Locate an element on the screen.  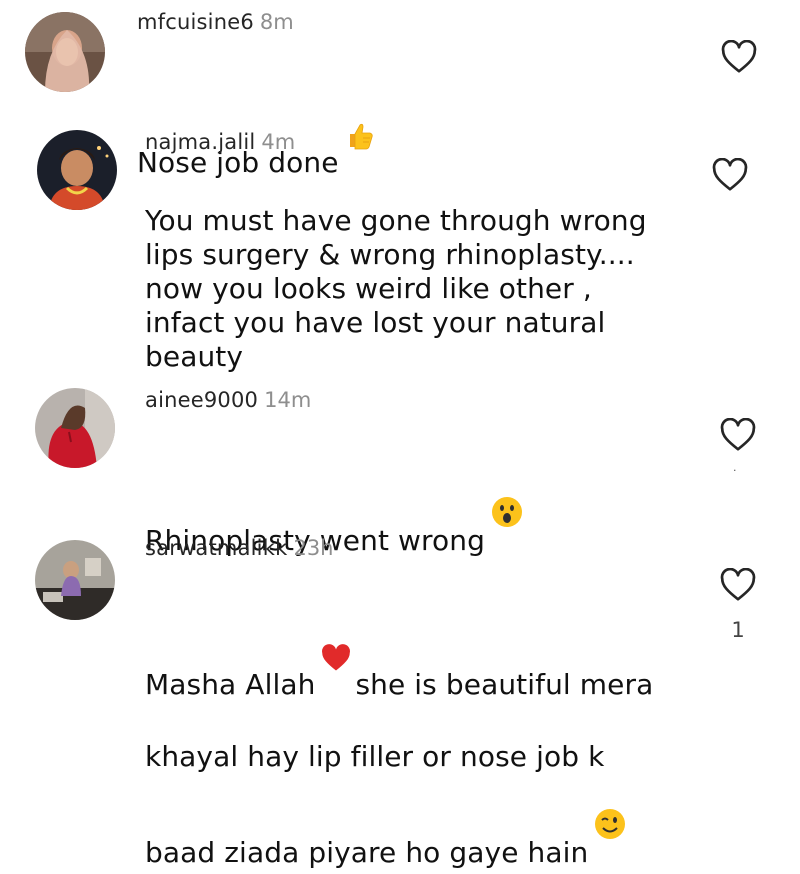
comment-meta: najma.jalil 4m is located at coordinates (220, 142).